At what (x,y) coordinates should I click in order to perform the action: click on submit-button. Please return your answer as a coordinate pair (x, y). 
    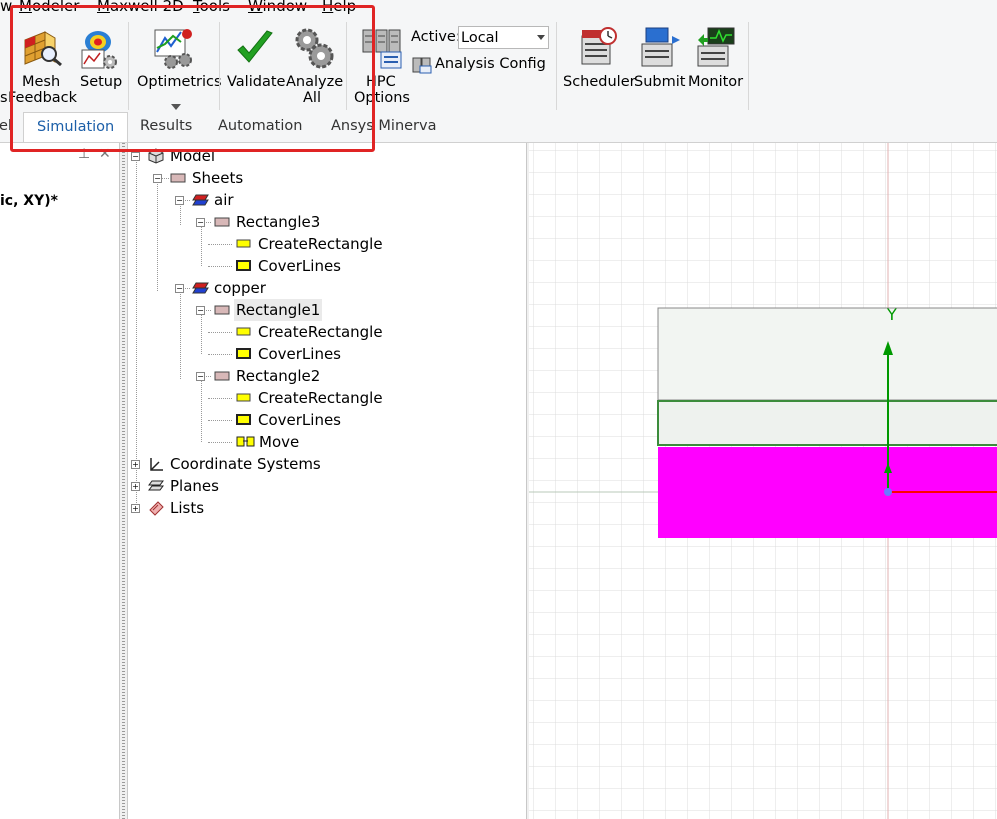
    Looking at the image, I should click on (660, 66).